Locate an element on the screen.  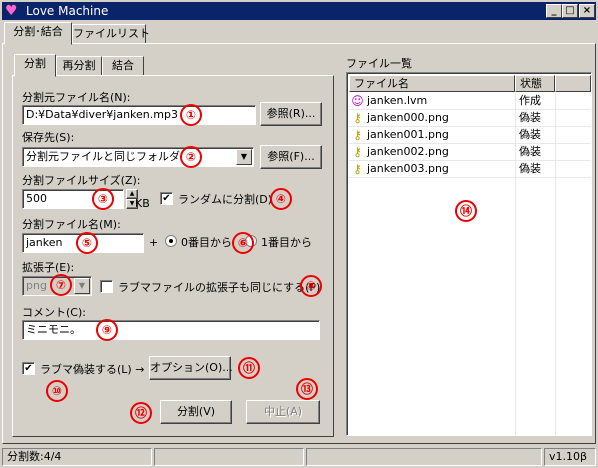
random-split-label: ランダムに分割(D) is located at coordinates (225, 199).